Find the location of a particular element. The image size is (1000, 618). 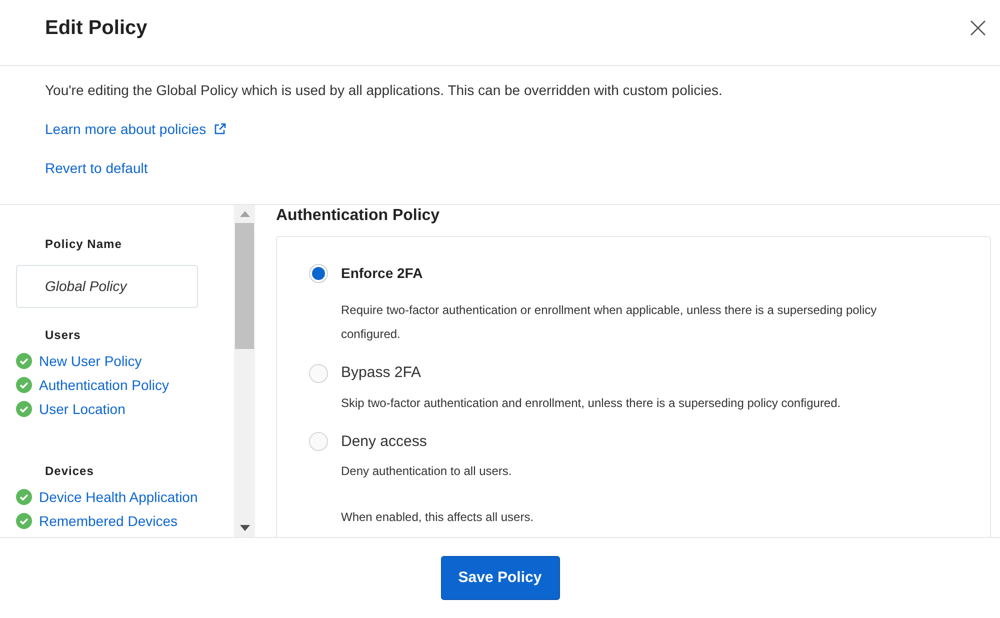

sidebar-link: User Location is located at coordinates (82, 409).